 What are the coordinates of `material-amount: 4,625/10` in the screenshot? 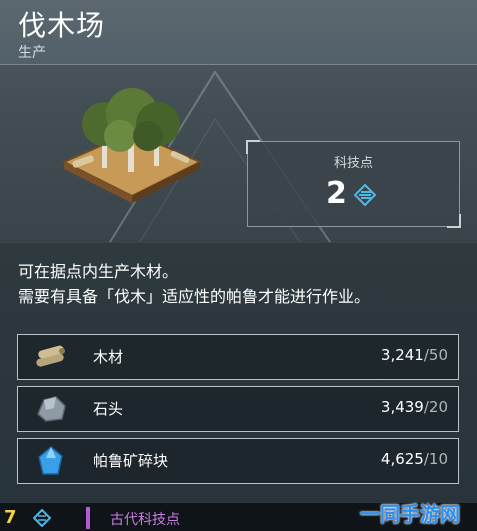 It's located at (414, 459).